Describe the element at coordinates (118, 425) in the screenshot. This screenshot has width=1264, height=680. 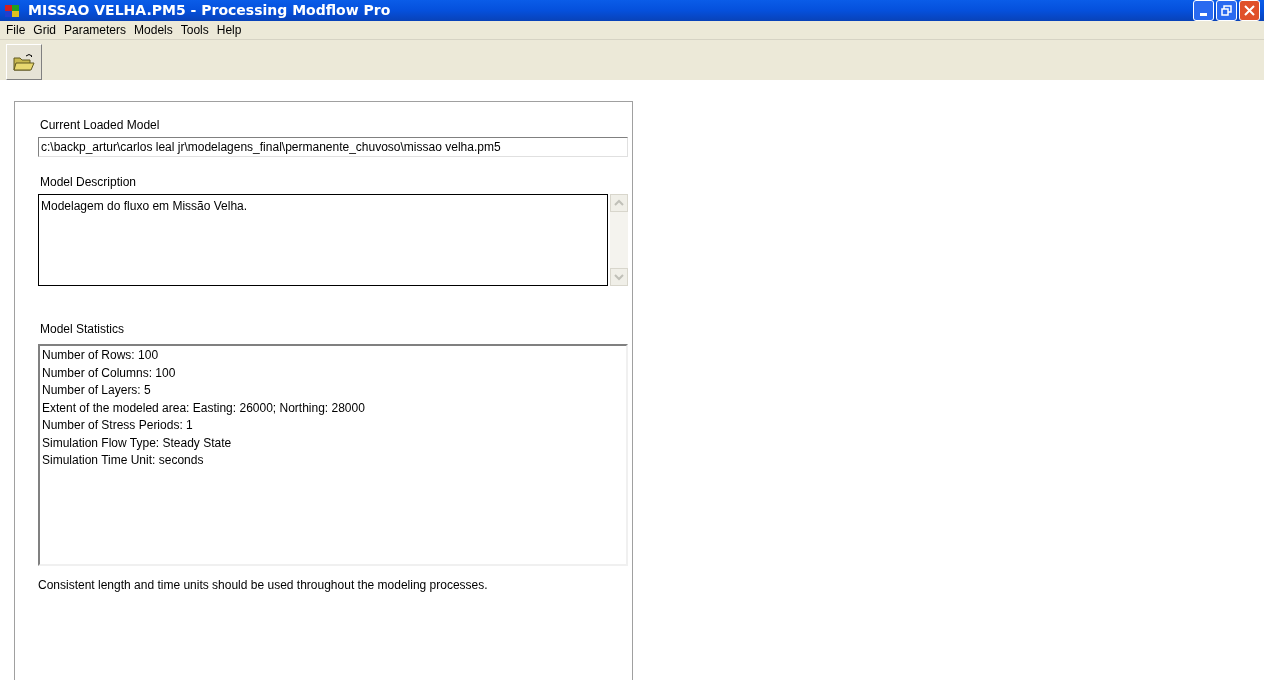
I see `statistics-line: Number of Stress Periods: 1` at that location.